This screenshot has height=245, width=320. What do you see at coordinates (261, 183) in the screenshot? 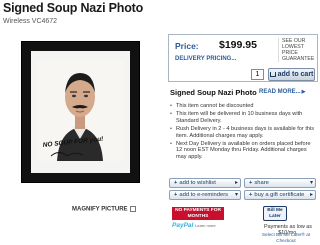
I see `share-label: share` at bounding box center [261, 183].